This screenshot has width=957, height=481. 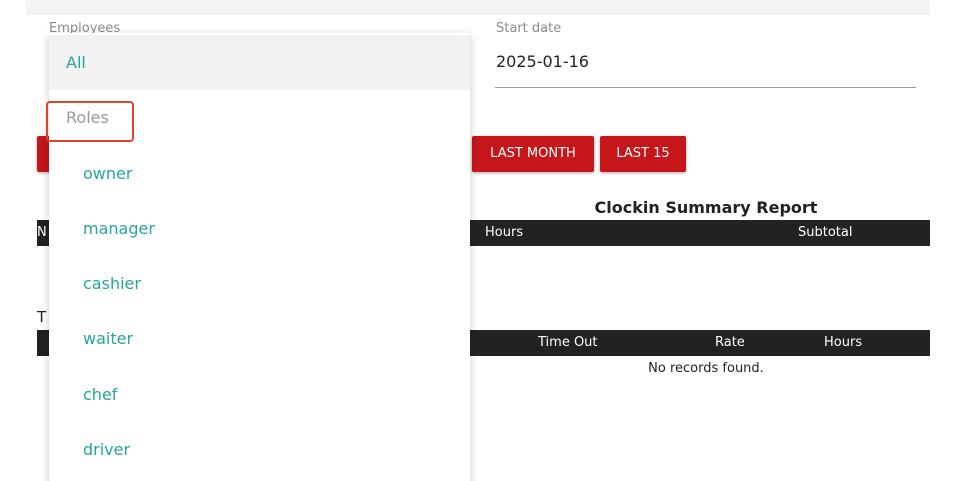 I want to click on top-bar, so click(x=478, y=7).